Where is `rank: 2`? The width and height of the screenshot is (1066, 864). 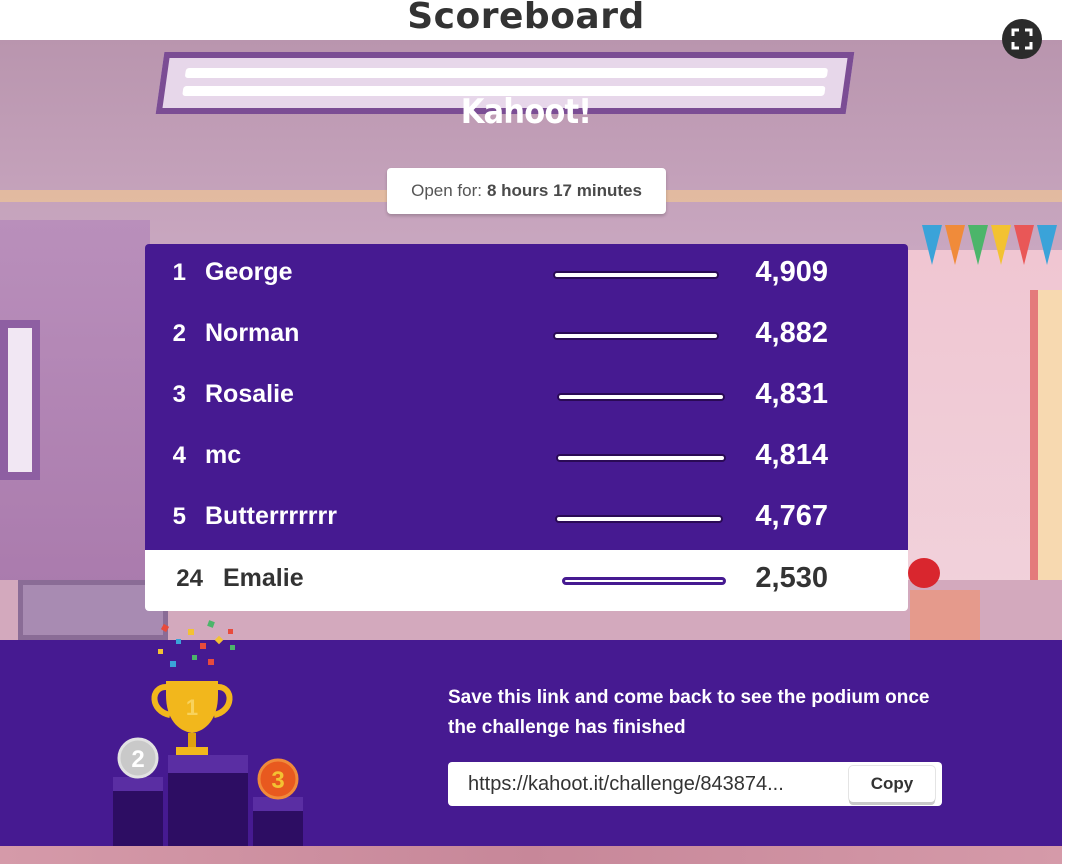
rank: 2 is located at coordinates (179, 333).